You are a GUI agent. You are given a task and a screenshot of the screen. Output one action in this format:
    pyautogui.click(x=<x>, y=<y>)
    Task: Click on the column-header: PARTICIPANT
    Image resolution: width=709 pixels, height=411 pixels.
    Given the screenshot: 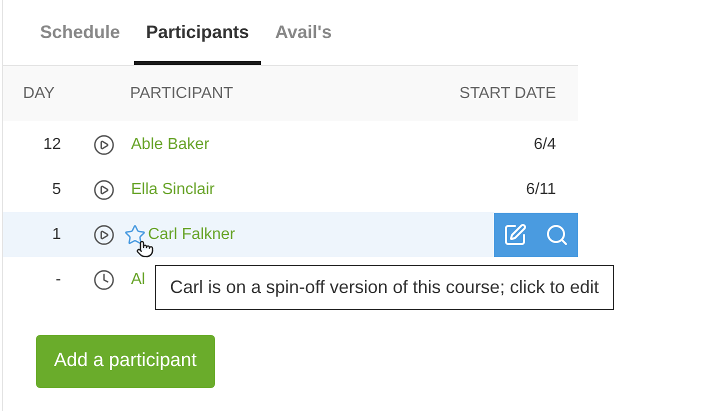 What is the action you would take?
    pyautogui.click(x=182, y=94)
    